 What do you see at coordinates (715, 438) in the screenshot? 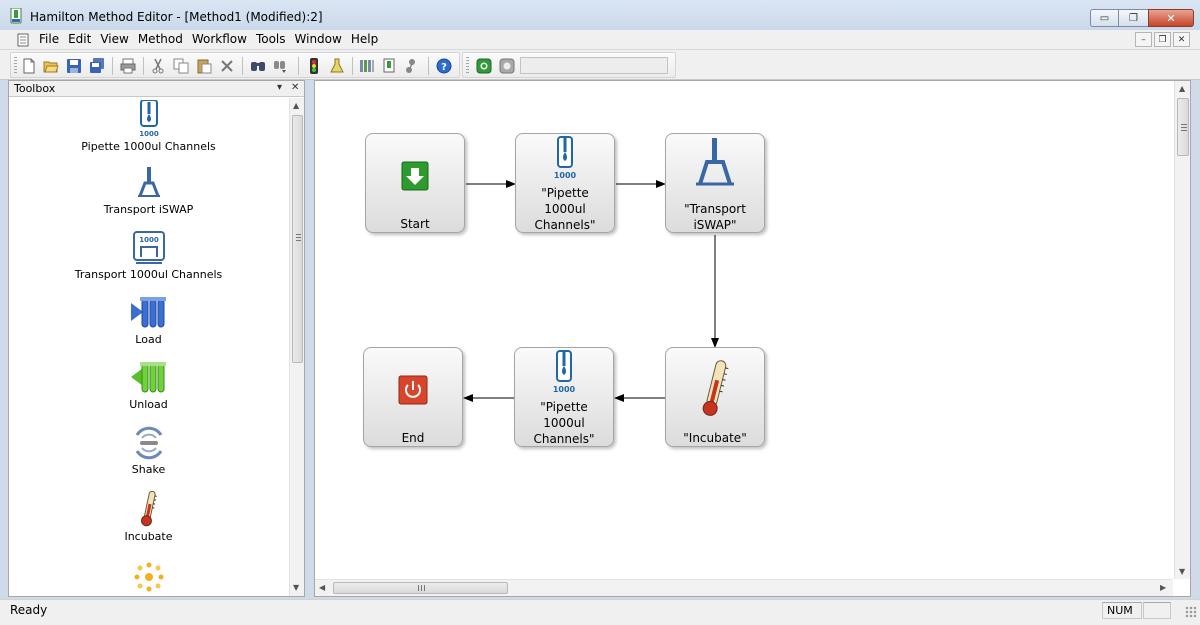
I see `node-label: "Incubate"` at bounding box center [715, 438].